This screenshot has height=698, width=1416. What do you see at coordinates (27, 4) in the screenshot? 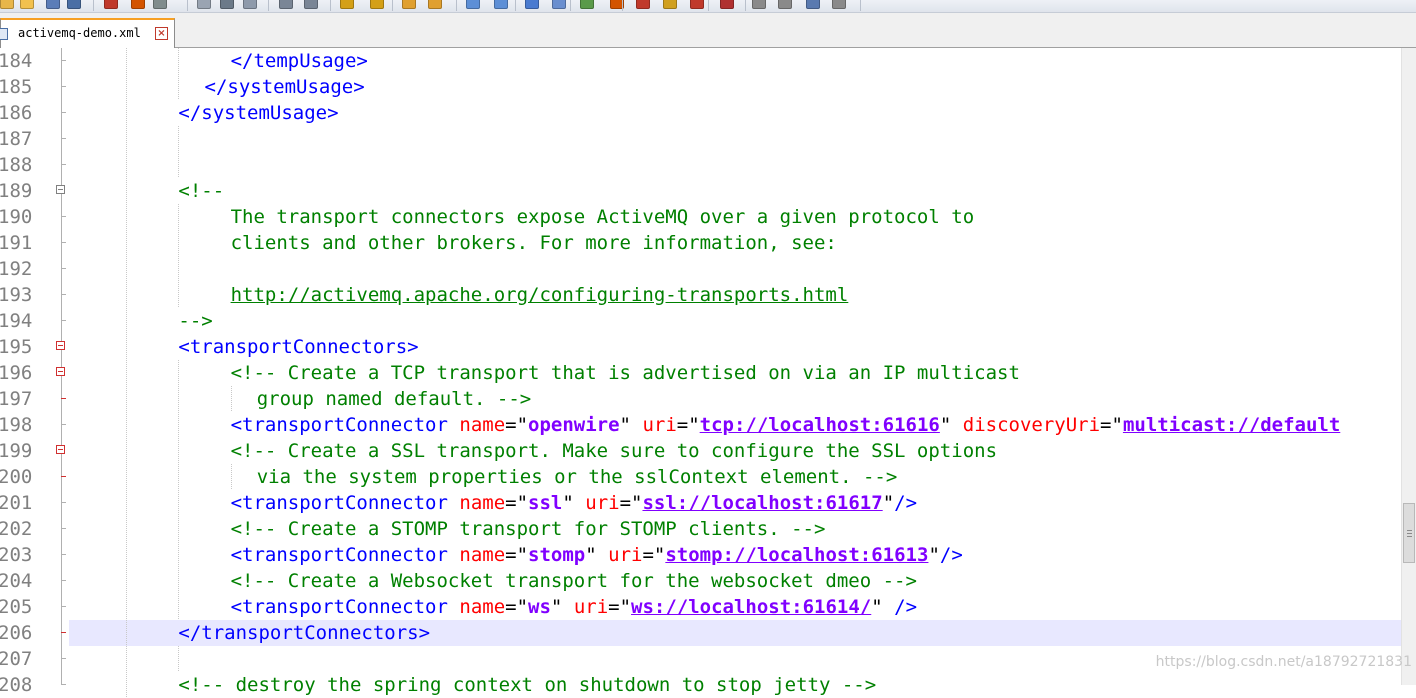
I see `open-icon` at bounding box center [27, 4].